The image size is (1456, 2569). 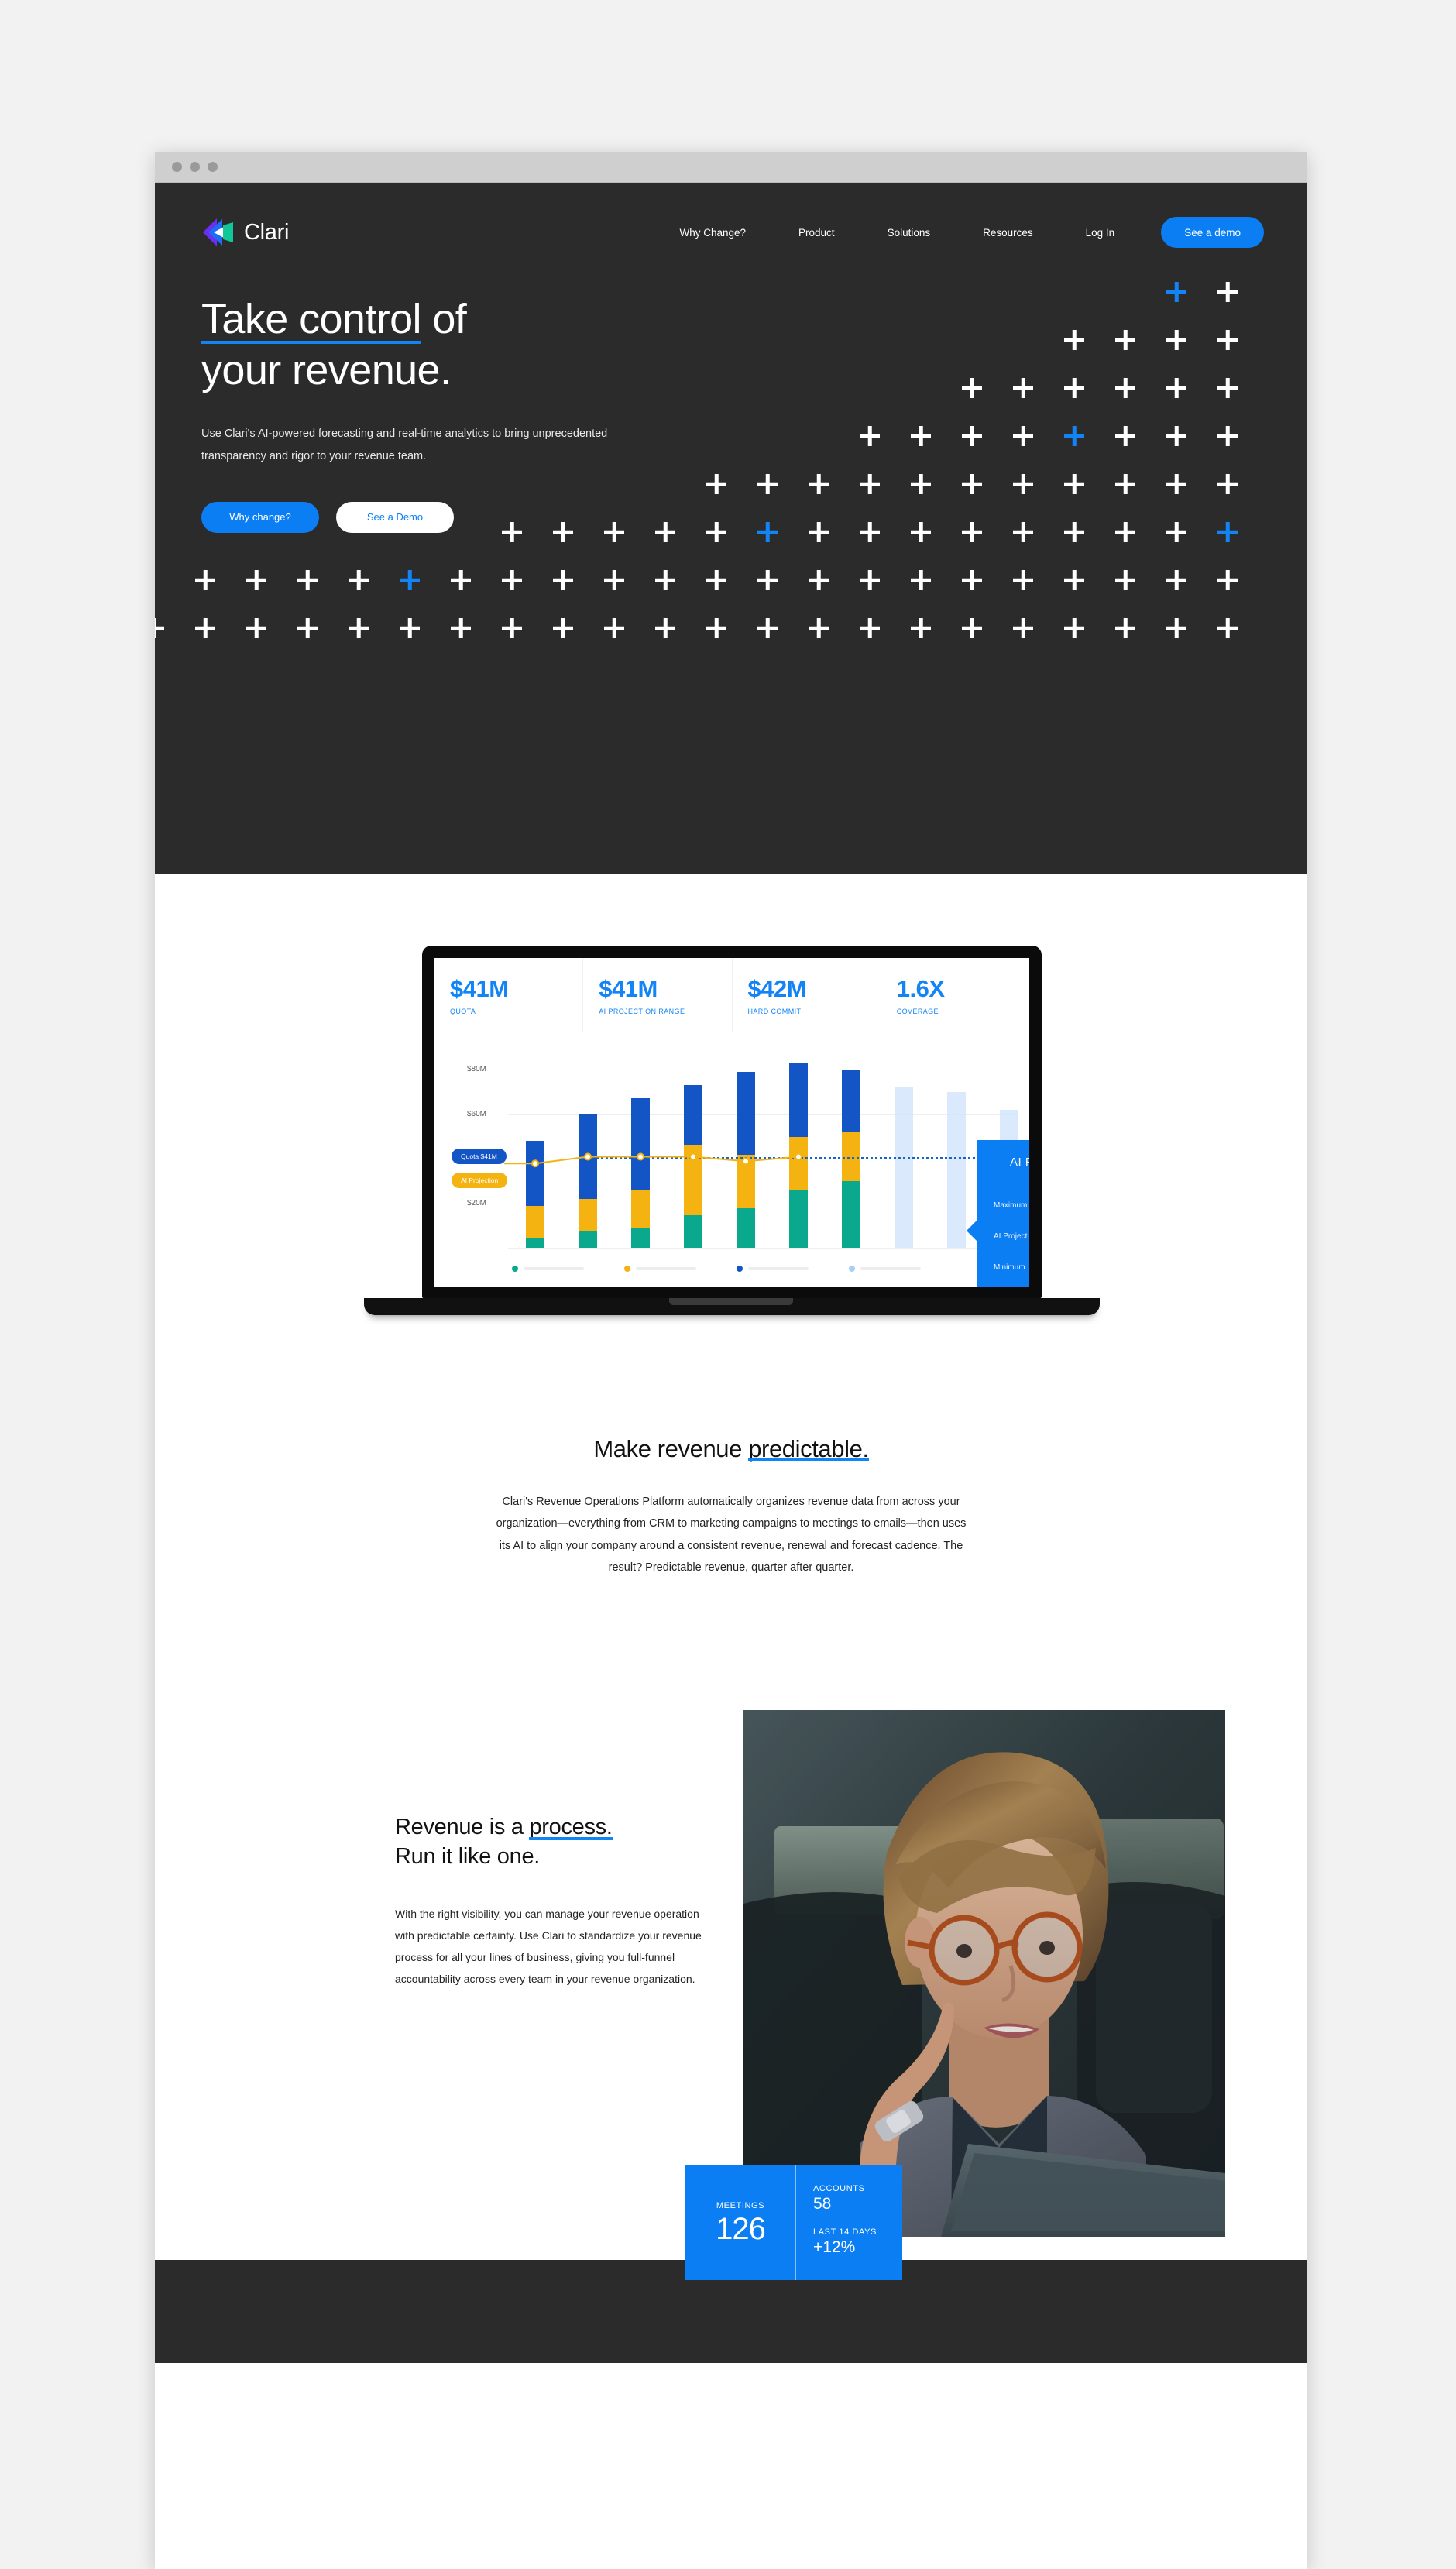 What do you see at coordinates (754, 345) in the screenshot?
I see `hero-headline: Take control of your revenue.` at bounding box center [754, 345].